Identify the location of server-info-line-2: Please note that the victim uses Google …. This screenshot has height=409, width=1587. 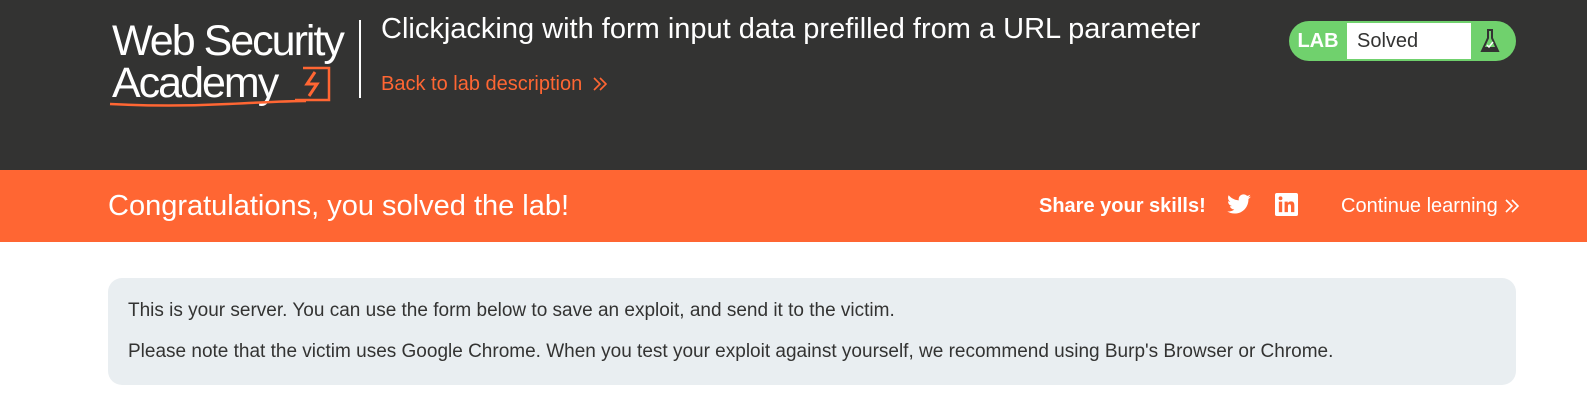
(731, 351).